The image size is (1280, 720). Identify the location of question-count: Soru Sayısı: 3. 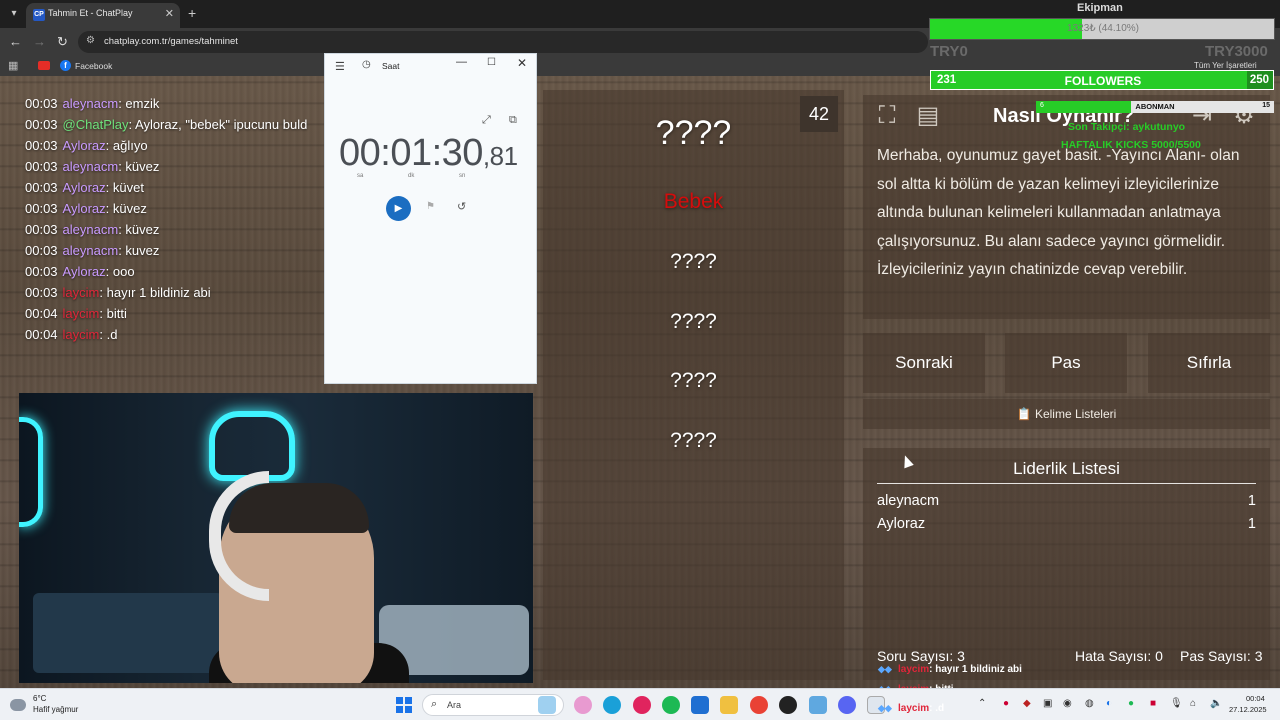
(921, 656).